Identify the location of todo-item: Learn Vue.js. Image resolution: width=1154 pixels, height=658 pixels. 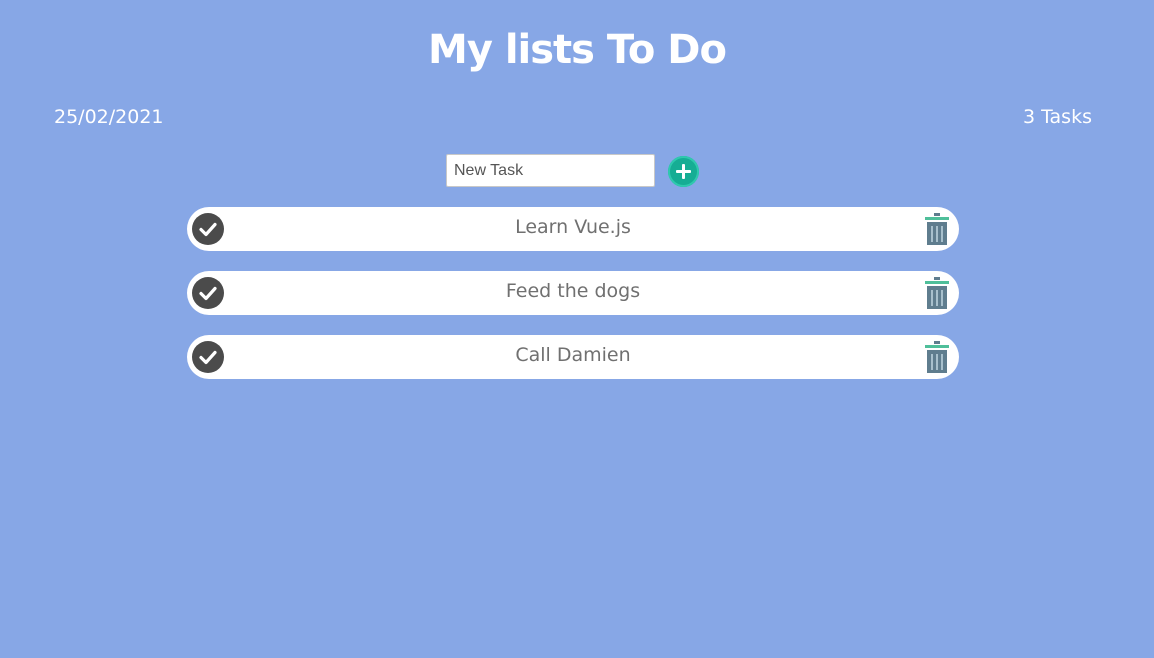
(573, 229).